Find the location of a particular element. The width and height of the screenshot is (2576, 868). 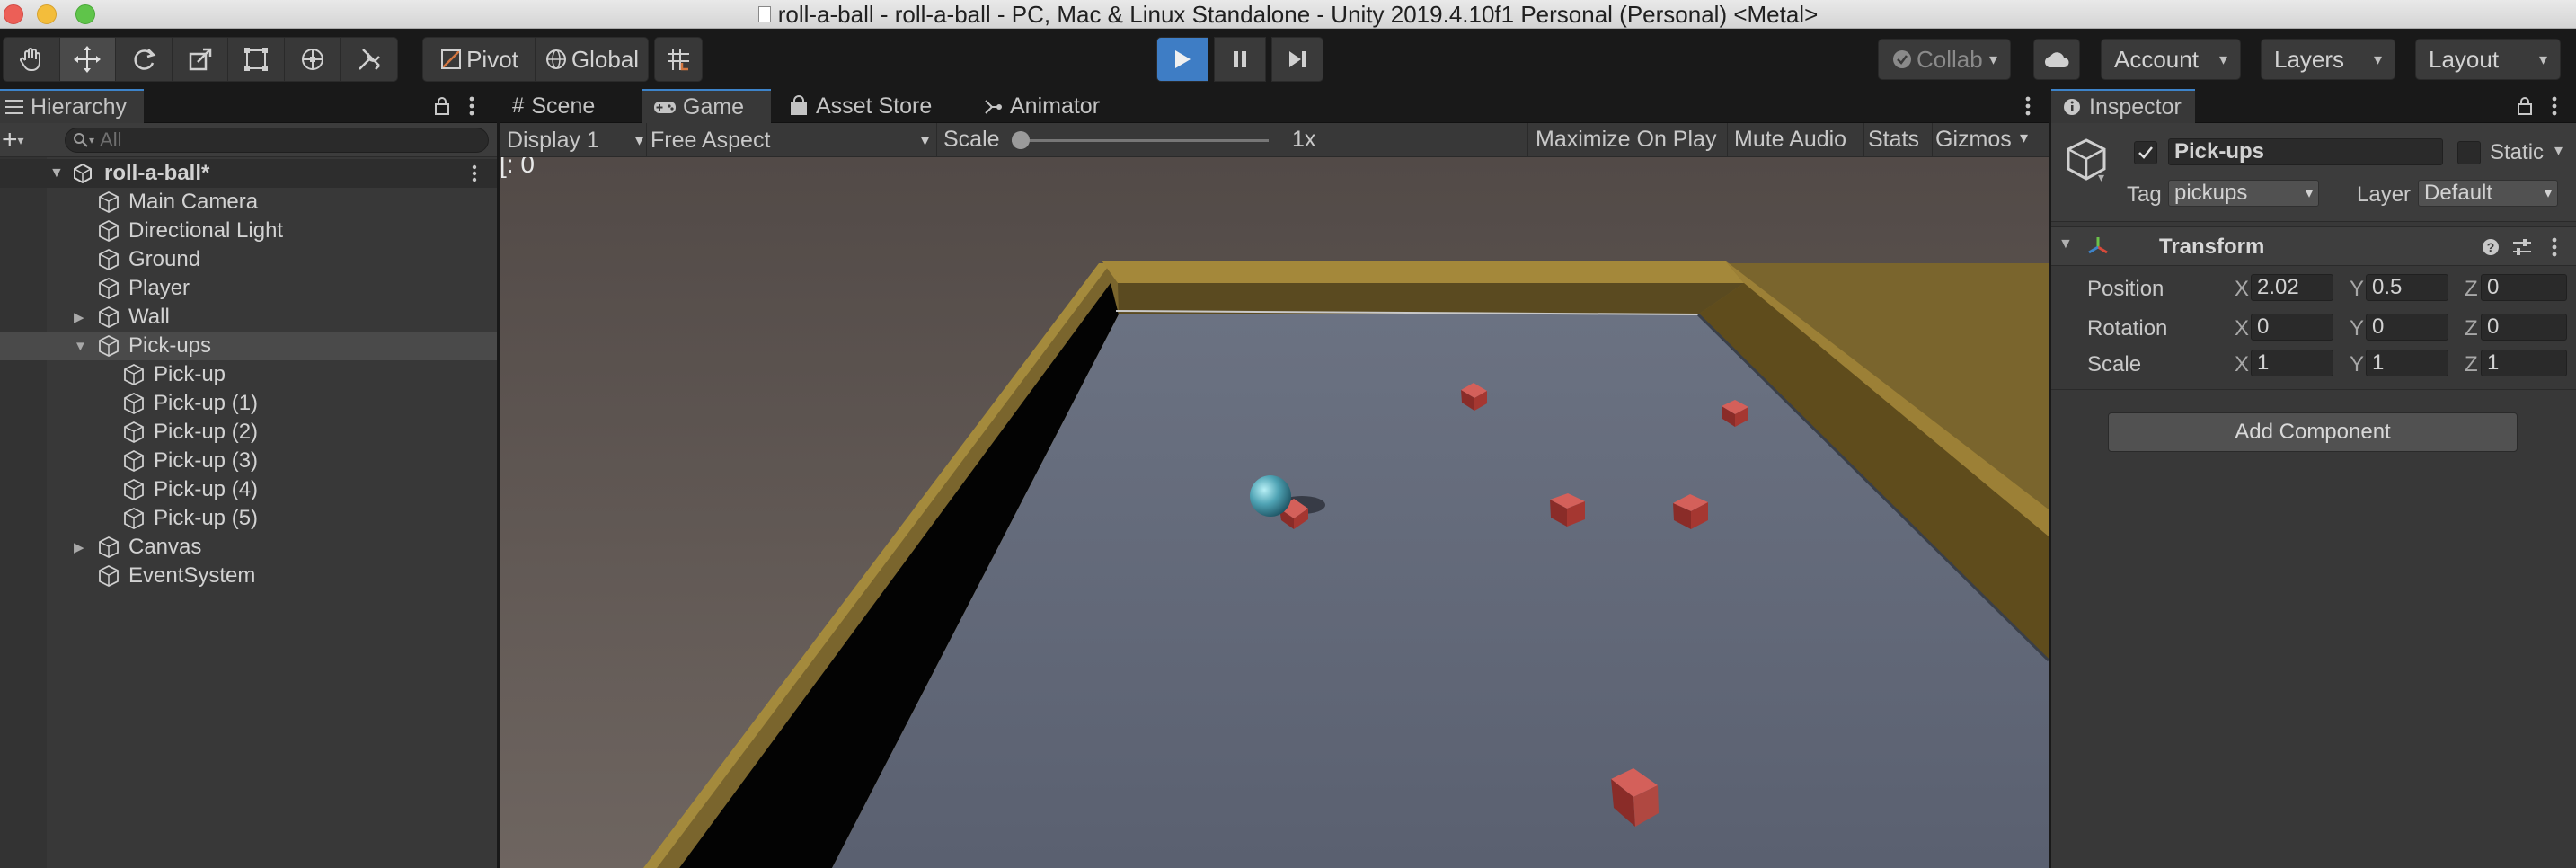

scale-tool-button is located at coordinates (201, 59).